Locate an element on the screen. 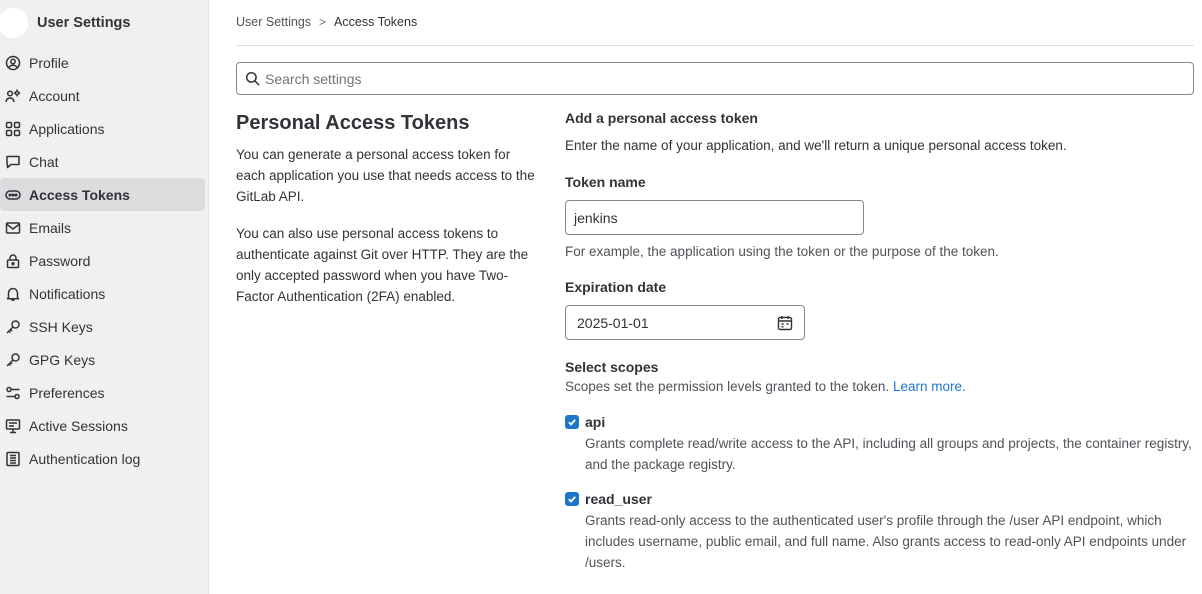 This screenshot has width=1202, height=594. sidebar-item-chat: Chat is located at coordinates (102, 161).